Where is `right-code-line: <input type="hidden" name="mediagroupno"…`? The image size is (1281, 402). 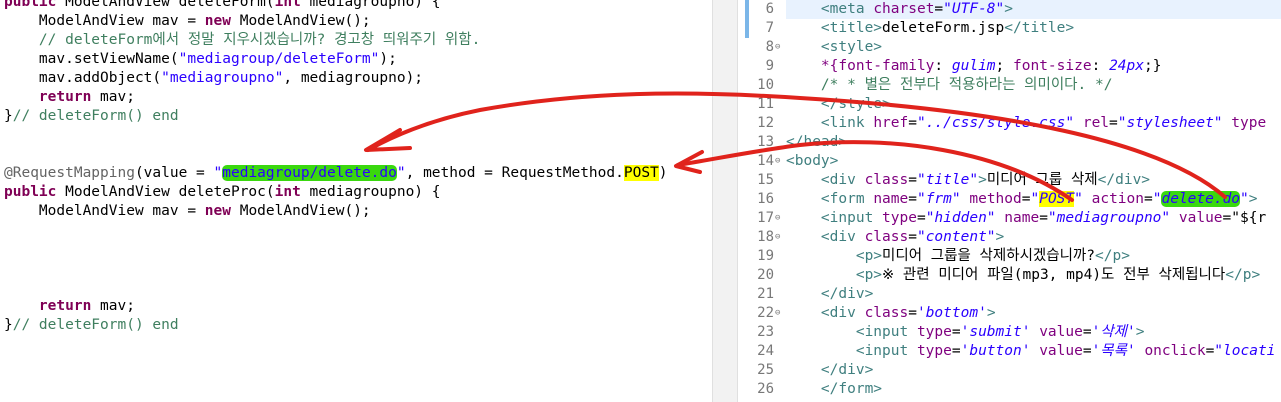
right-code-line: <input type="hidden" name="mediagroupno"… is located at coordinates (1026, 218).